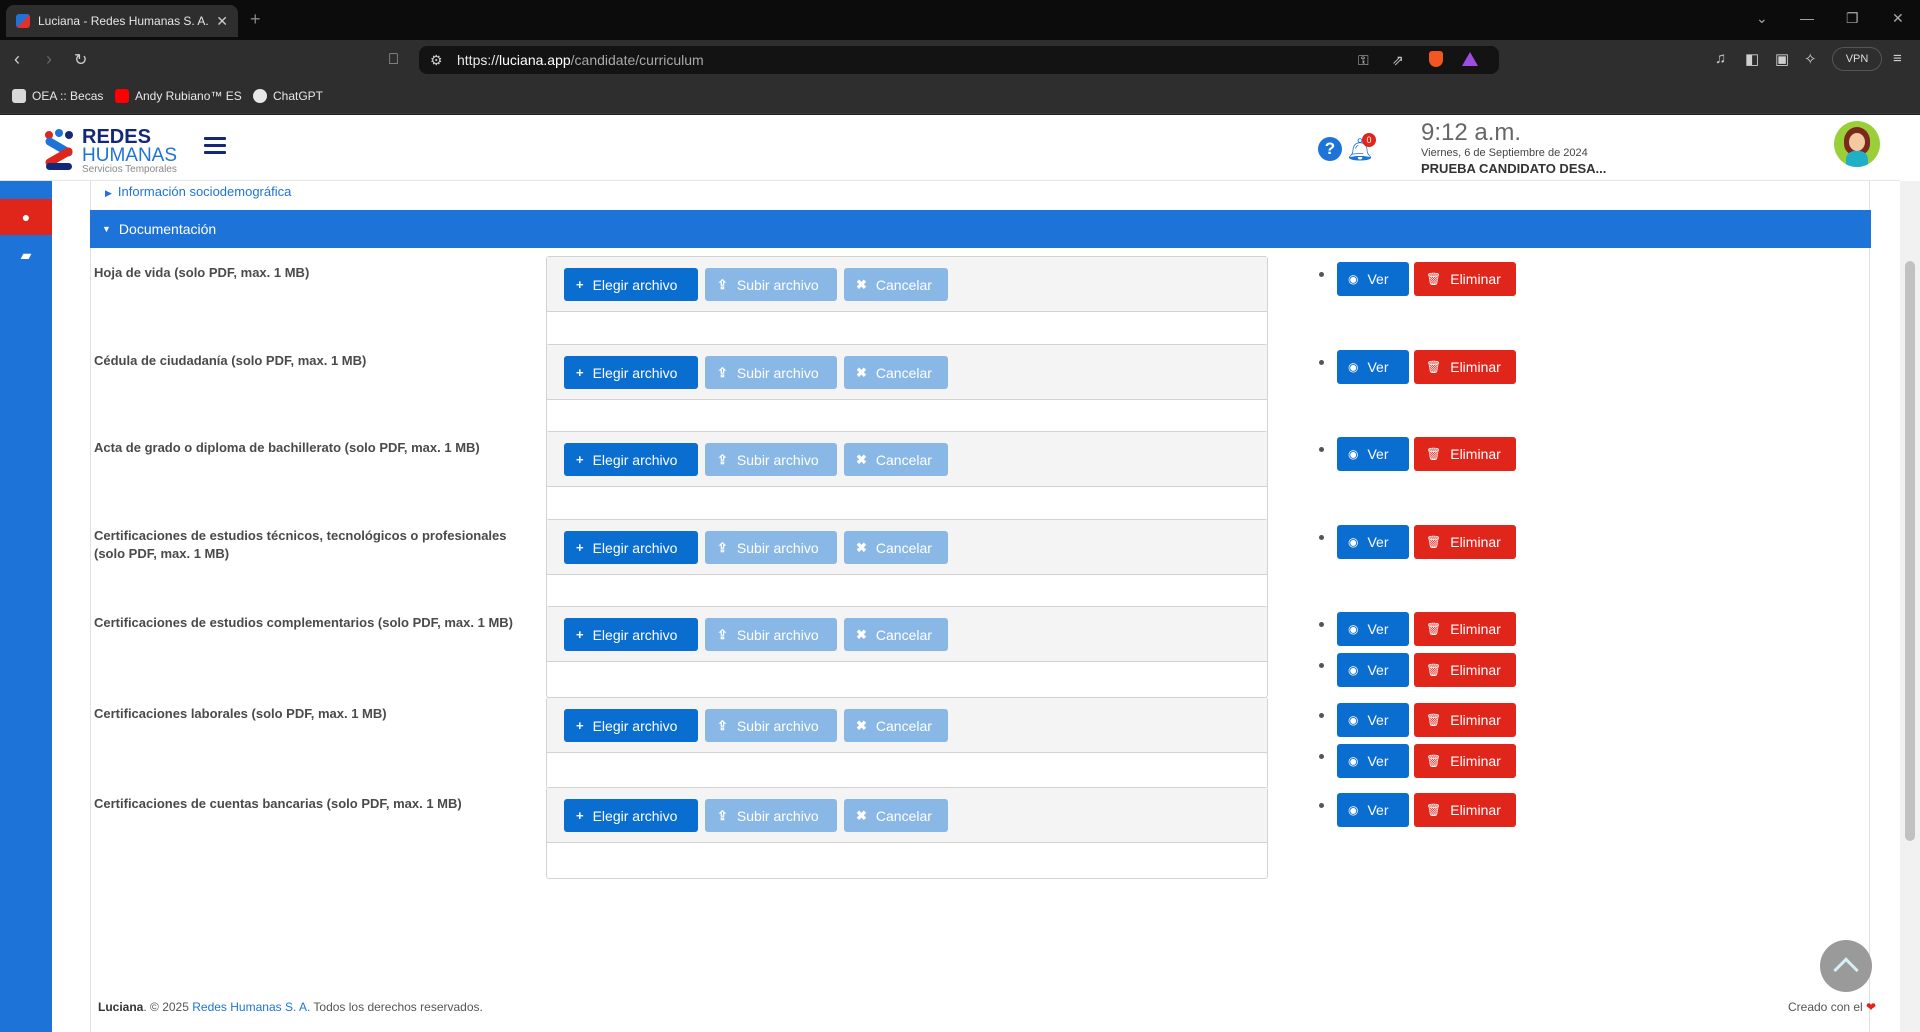  What do you see at coordinates (1857, 144) in the screenshot?
I see `avatar` at bounding box center [1857, 144].